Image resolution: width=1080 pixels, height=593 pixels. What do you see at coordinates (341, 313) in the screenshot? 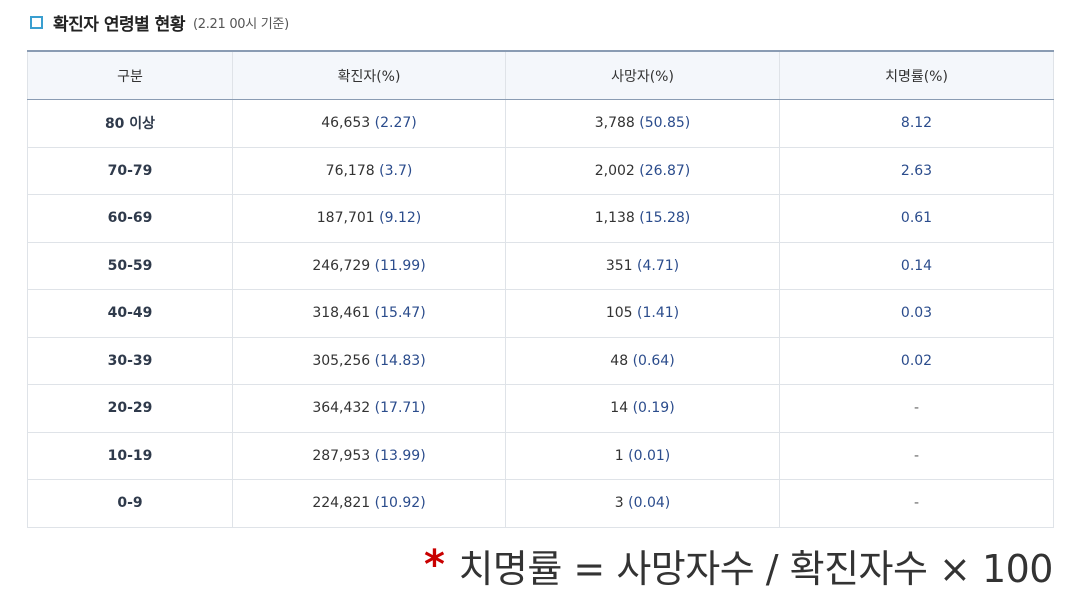
I see `confirmed-count: 318,461` at bounding box center [341, 313].